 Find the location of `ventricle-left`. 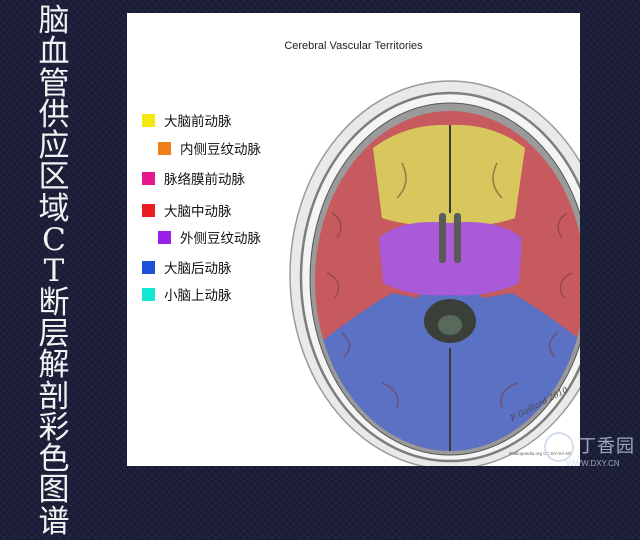

ventricle-left is located at coordinates (442, 238).